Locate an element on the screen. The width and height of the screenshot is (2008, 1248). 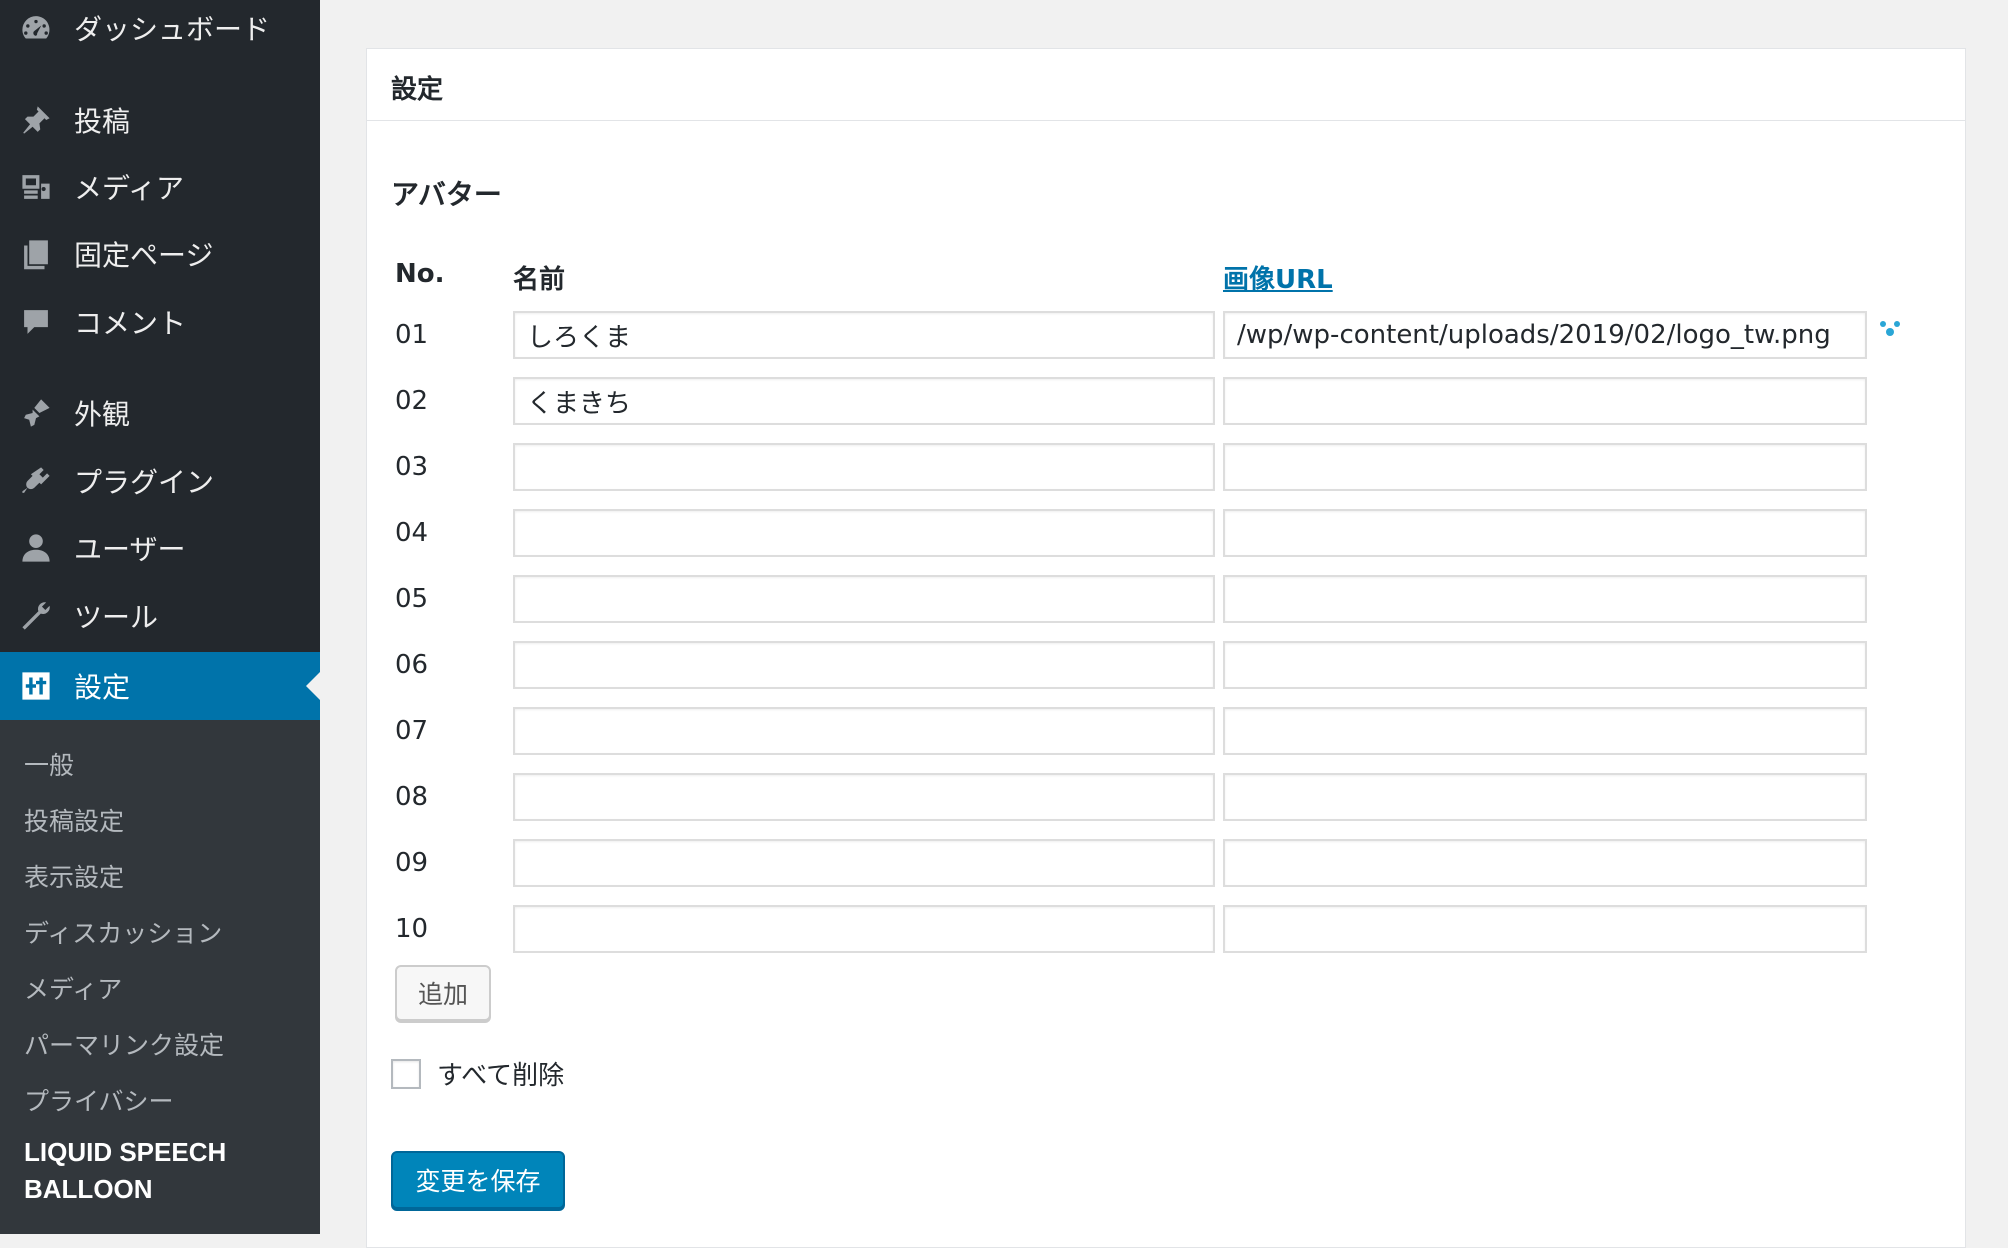
row-number: 09 is located at coordinates (412, 863).